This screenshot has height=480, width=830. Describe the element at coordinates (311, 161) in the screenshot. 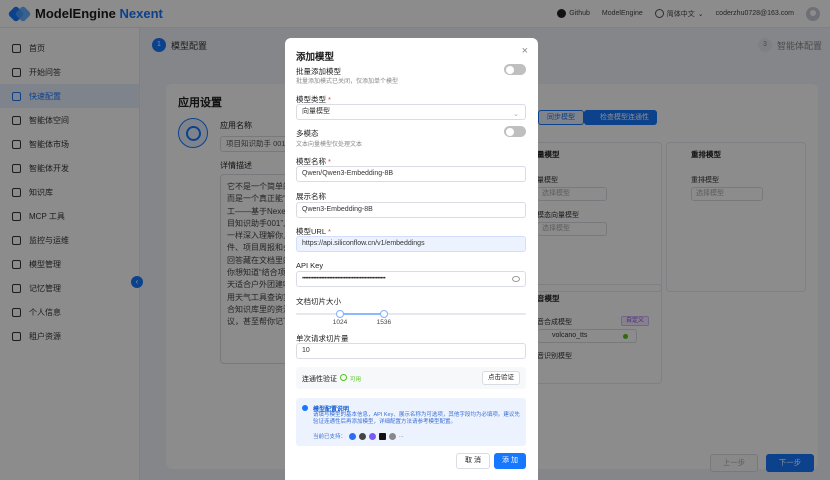

I see `model-name-text: 模型名称` at that location.